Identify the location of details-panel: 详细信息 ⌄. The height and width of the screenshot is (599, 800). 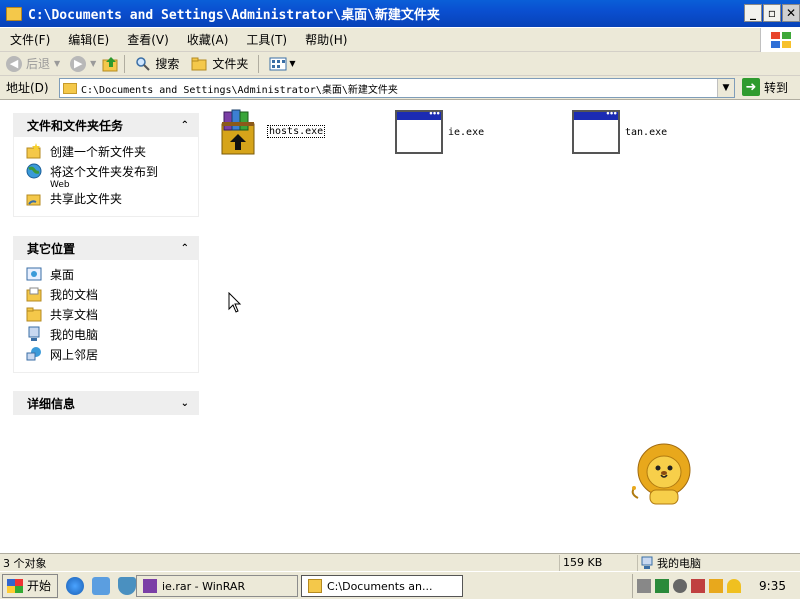
(106, 403).